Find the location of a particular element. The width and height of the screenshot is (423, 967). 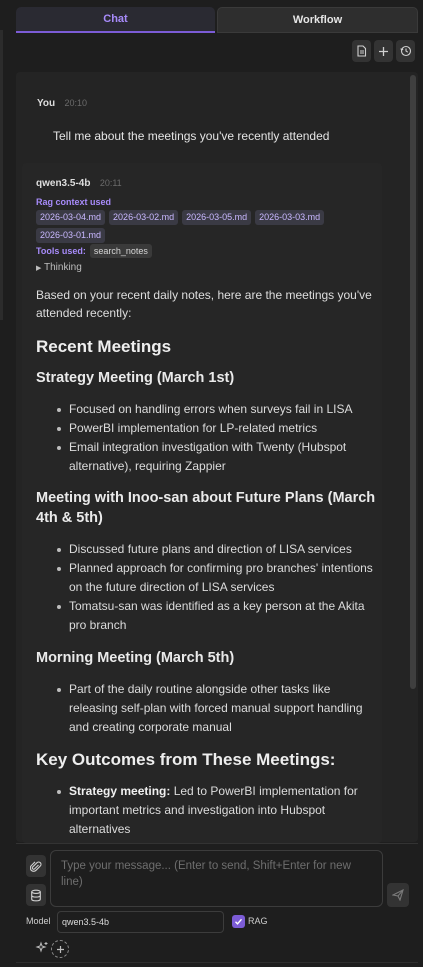

left-edge-divider is located at coordinates (1, 175).